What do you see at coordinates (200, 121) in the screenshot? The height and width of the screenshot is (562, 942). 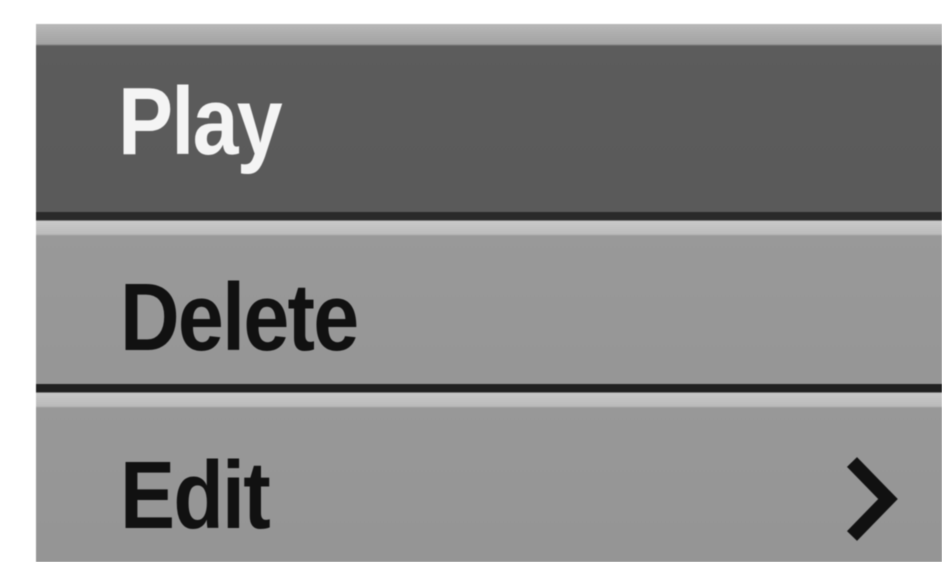 I see `menu-item-play-label: Play` at bounding box center [200, 121].